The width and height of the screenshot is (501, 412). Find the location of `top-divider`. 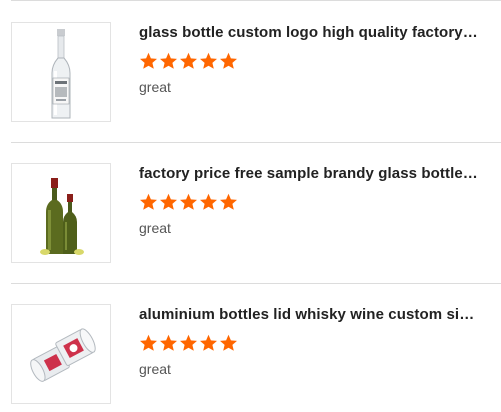

top-divider is located at coordinates (256, 0).